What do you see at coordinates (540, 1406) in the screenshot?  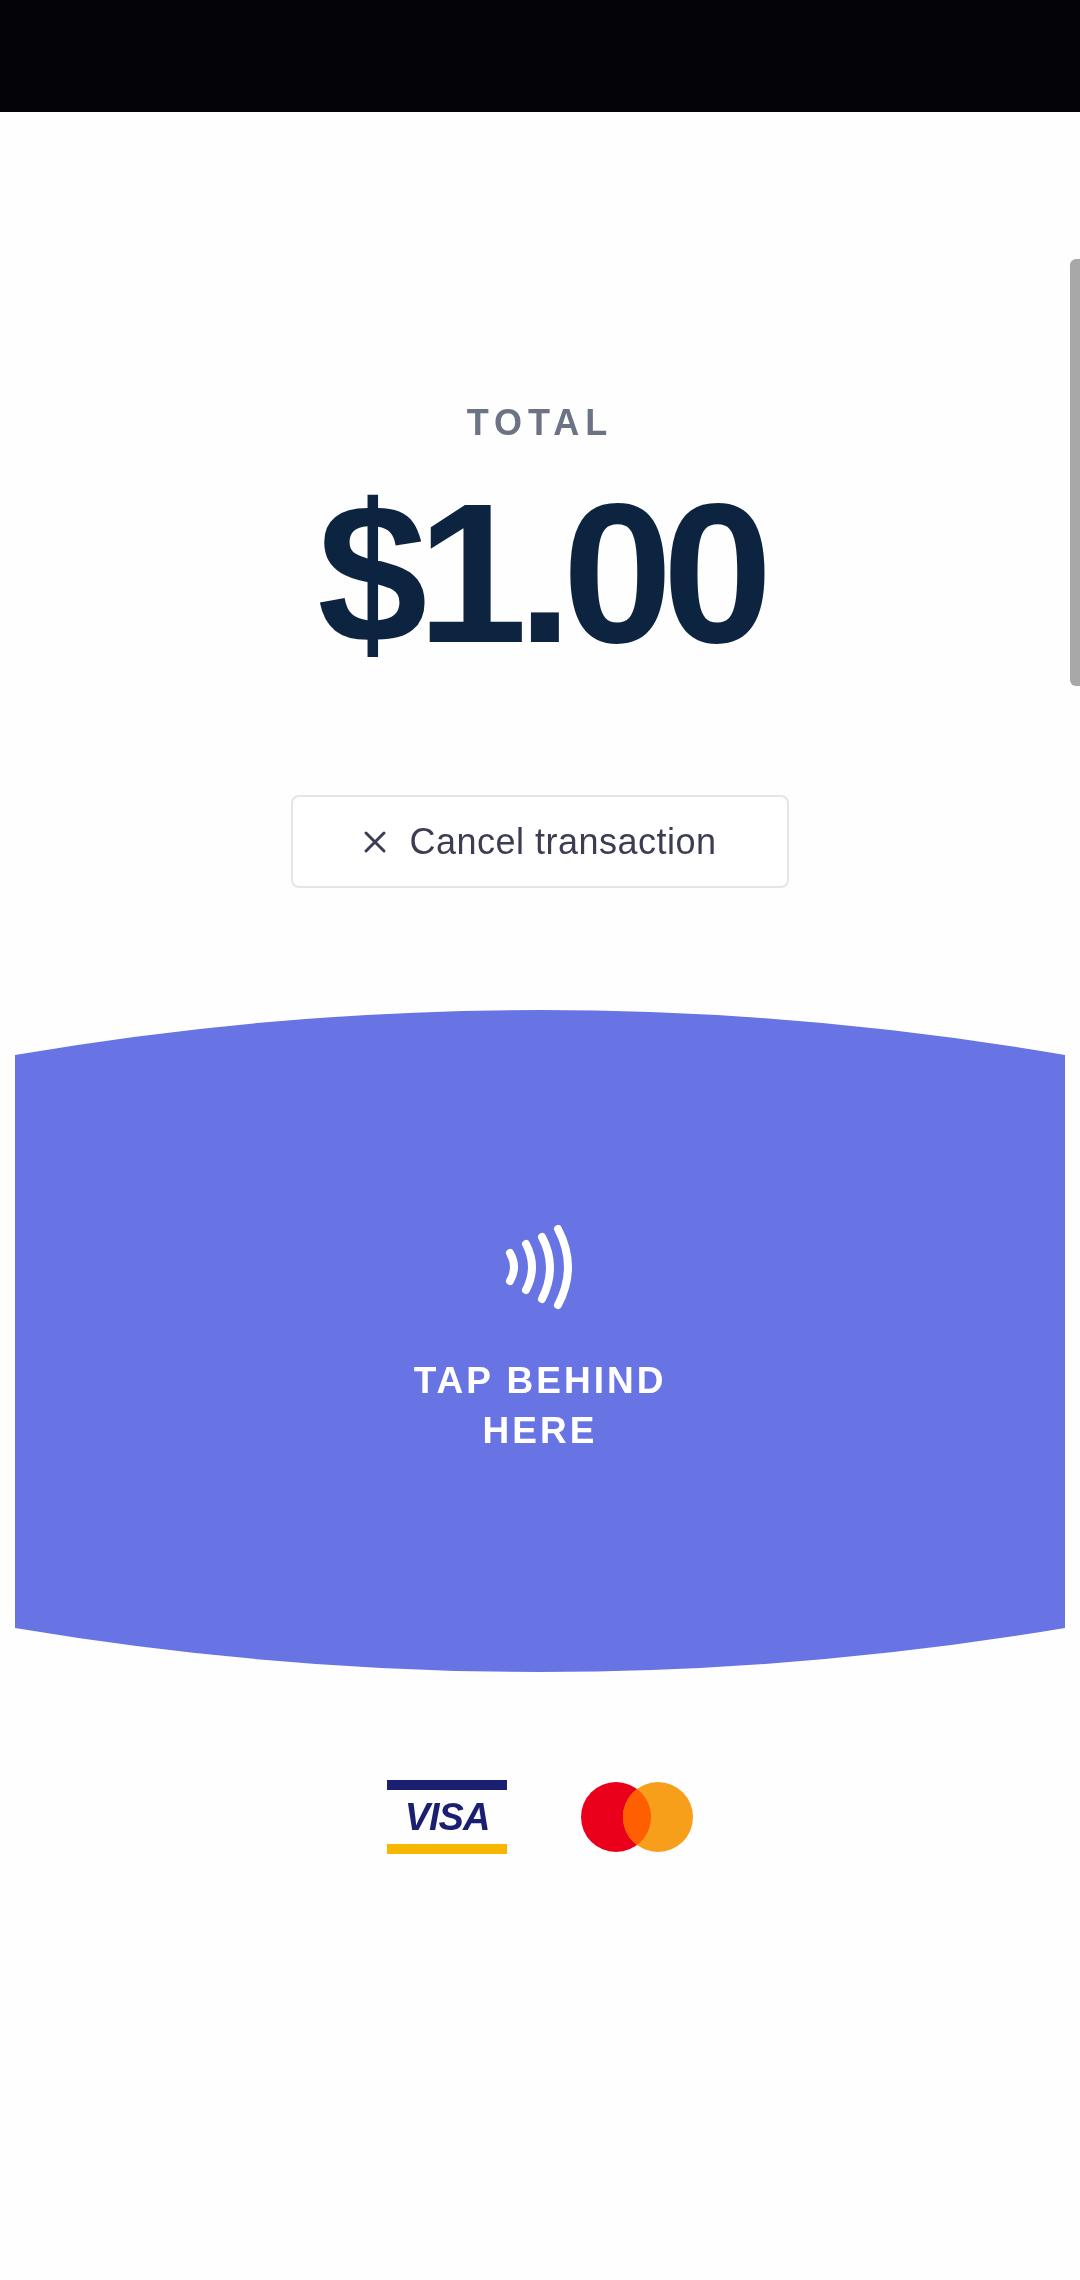 I see `tap-instruction: TAP BEHIND HERE` at bounding box center [540, 1406].